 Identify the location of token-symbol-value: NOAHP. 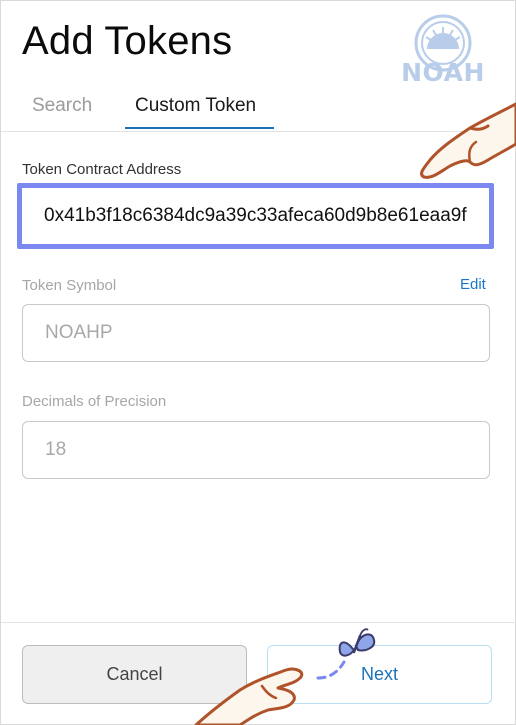
(79, 332).